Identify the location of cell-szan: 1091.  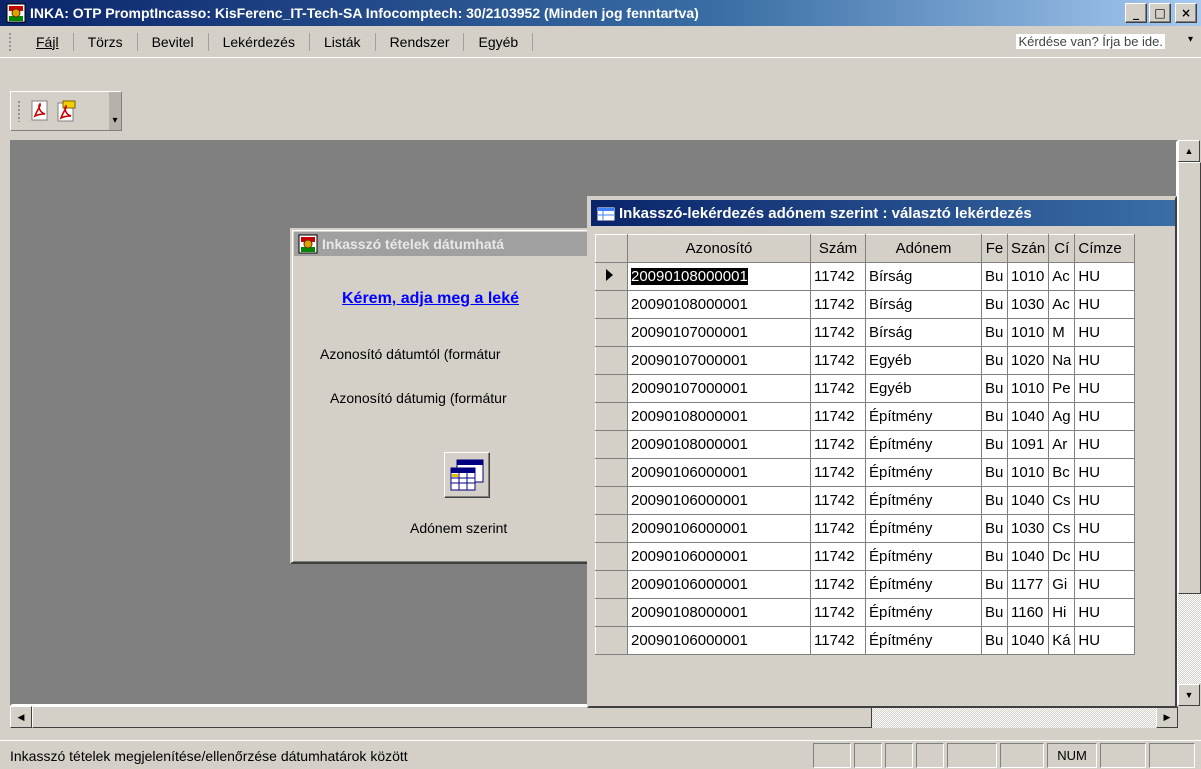
(1028, 444).